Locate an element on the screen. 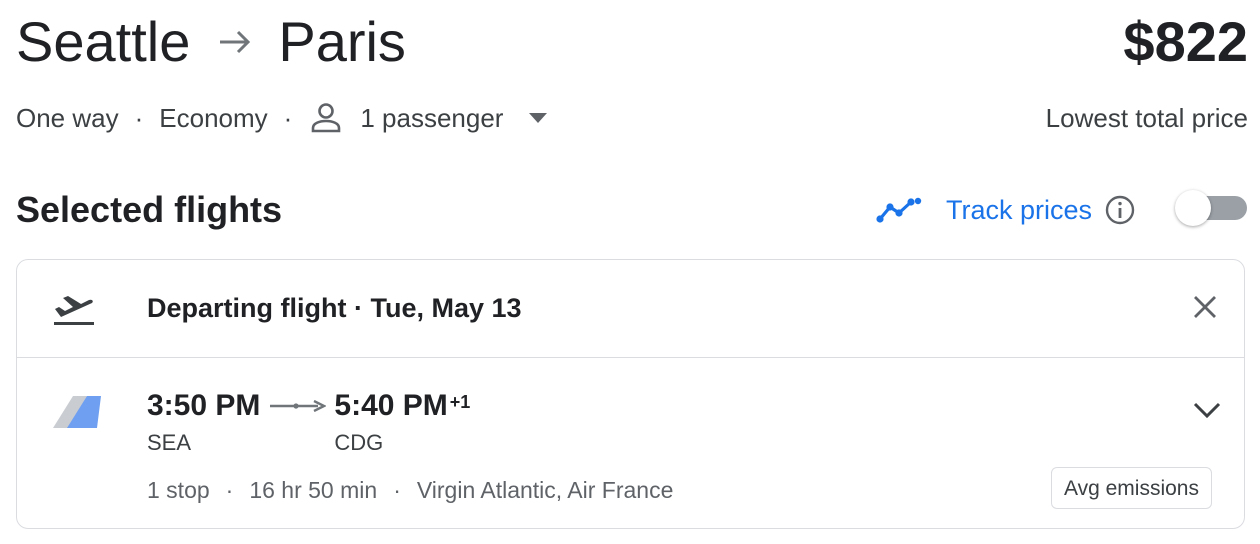 The height and width of the screenshot is (544, 1260). caret-down-icon is located at coordinates (538, 118).